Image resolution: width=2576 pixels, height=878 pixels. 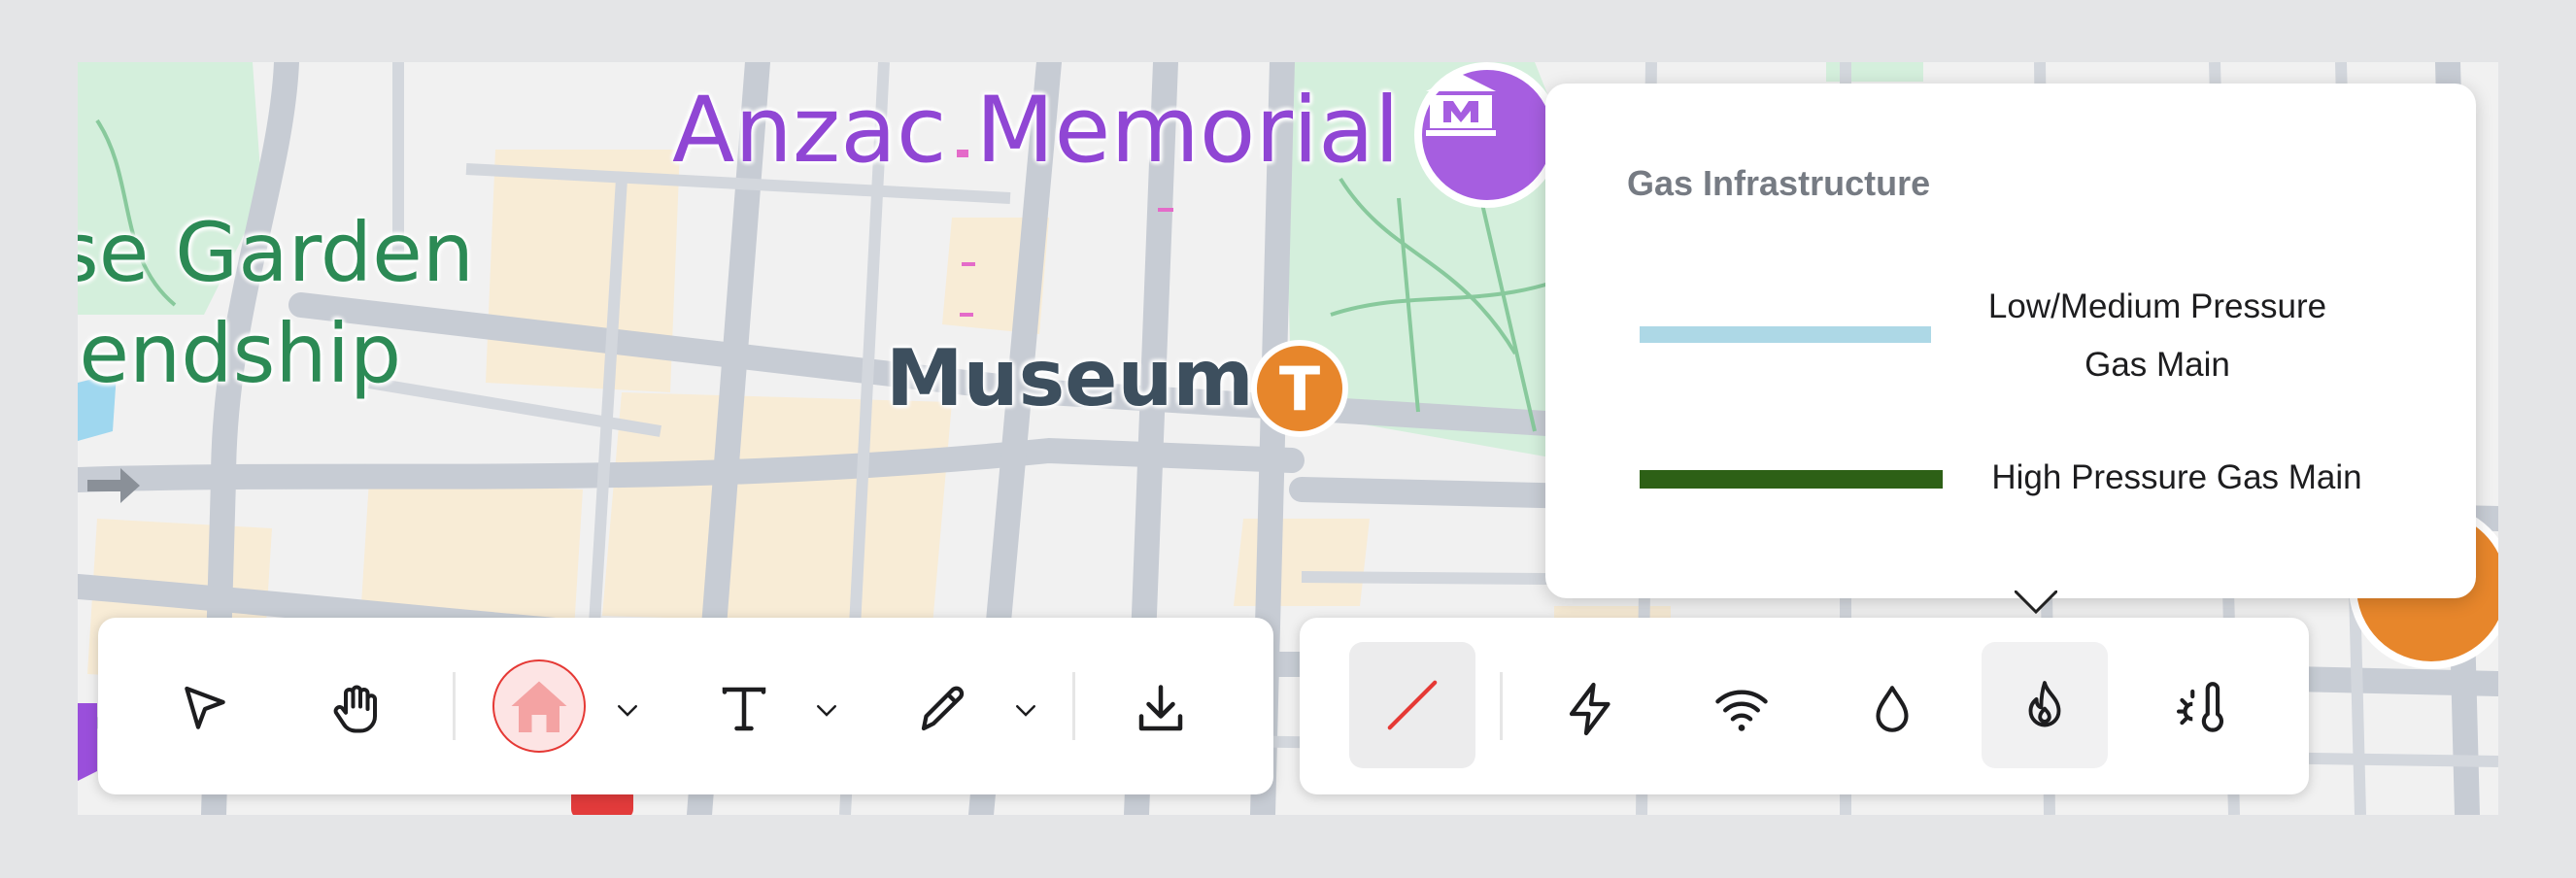 I want to click on marker-options-dropdown, so click(x=627, y=710).